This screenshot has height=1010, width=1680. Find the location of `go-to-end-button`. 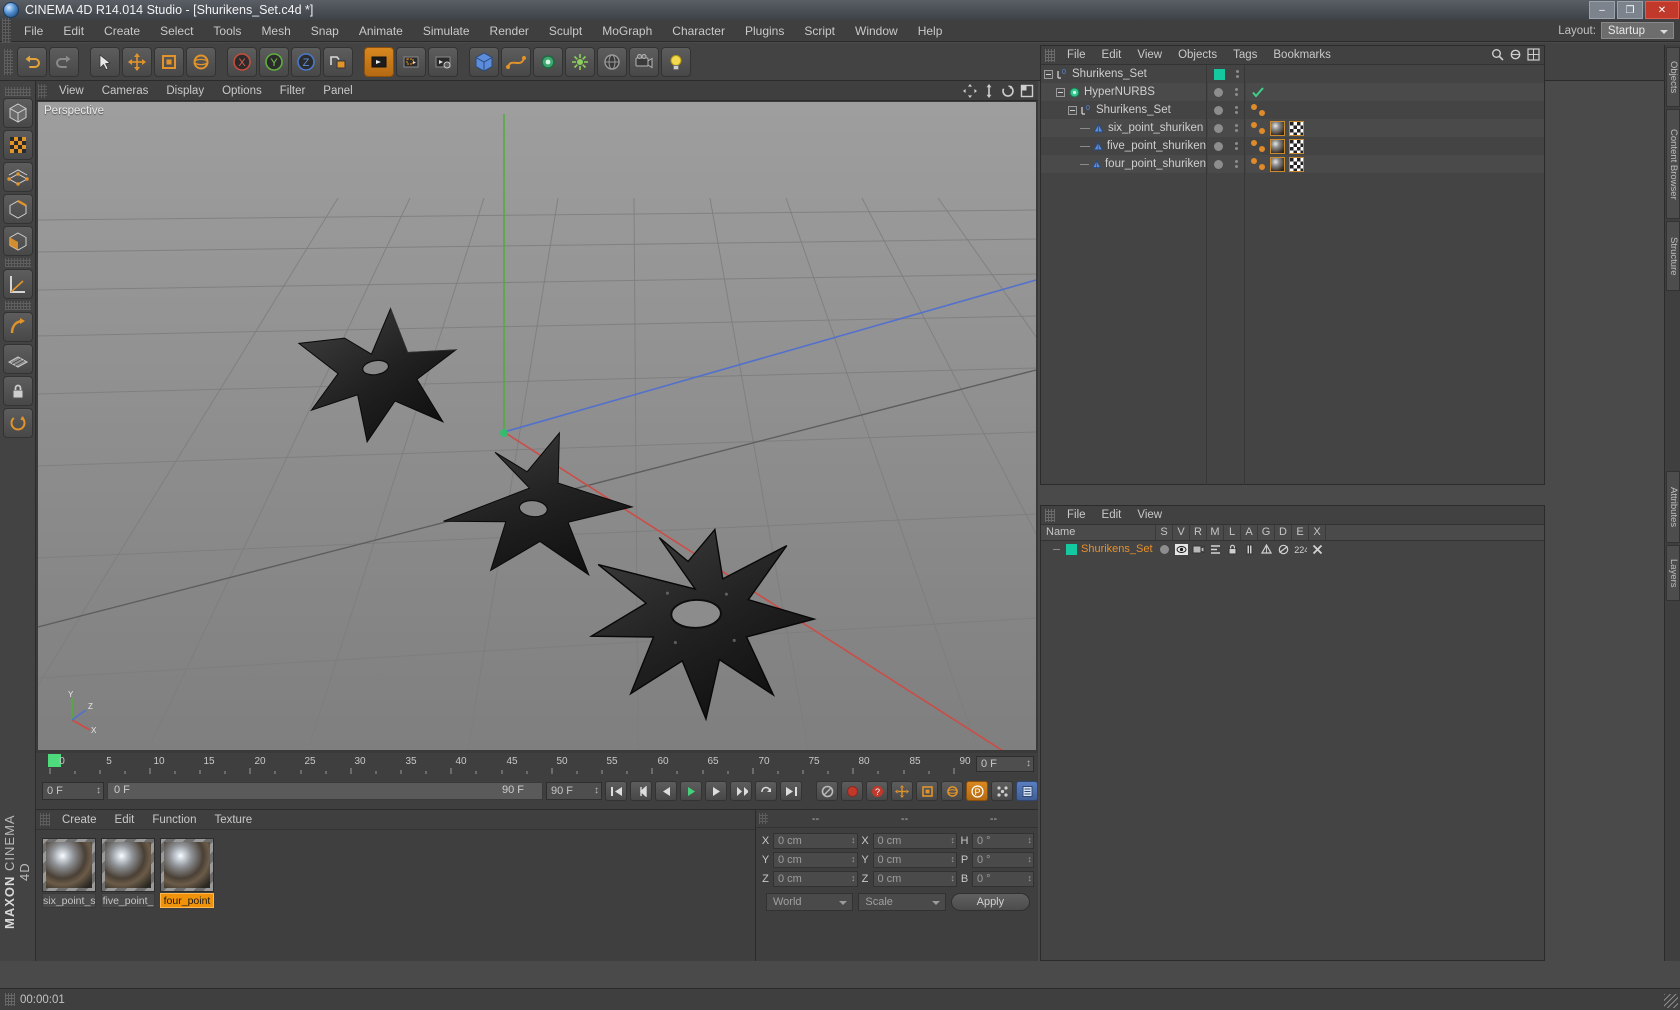

go-to-end-button is located at coordinates (791, 791).